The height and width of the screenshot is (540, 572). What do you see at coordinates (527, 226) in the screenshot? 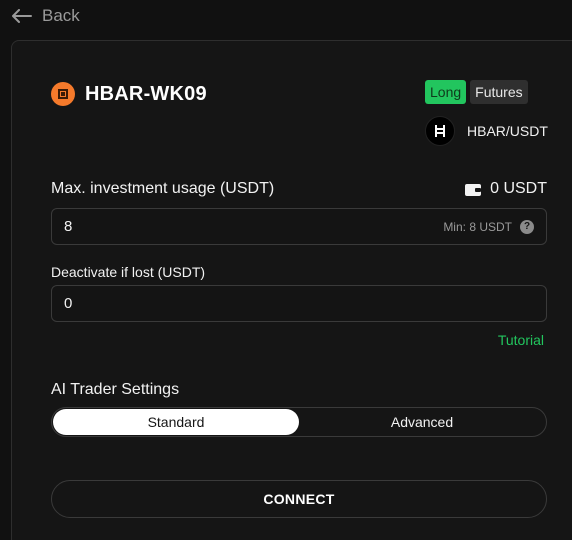
I see `help-icon: ?` at bounding box center [527, 226].